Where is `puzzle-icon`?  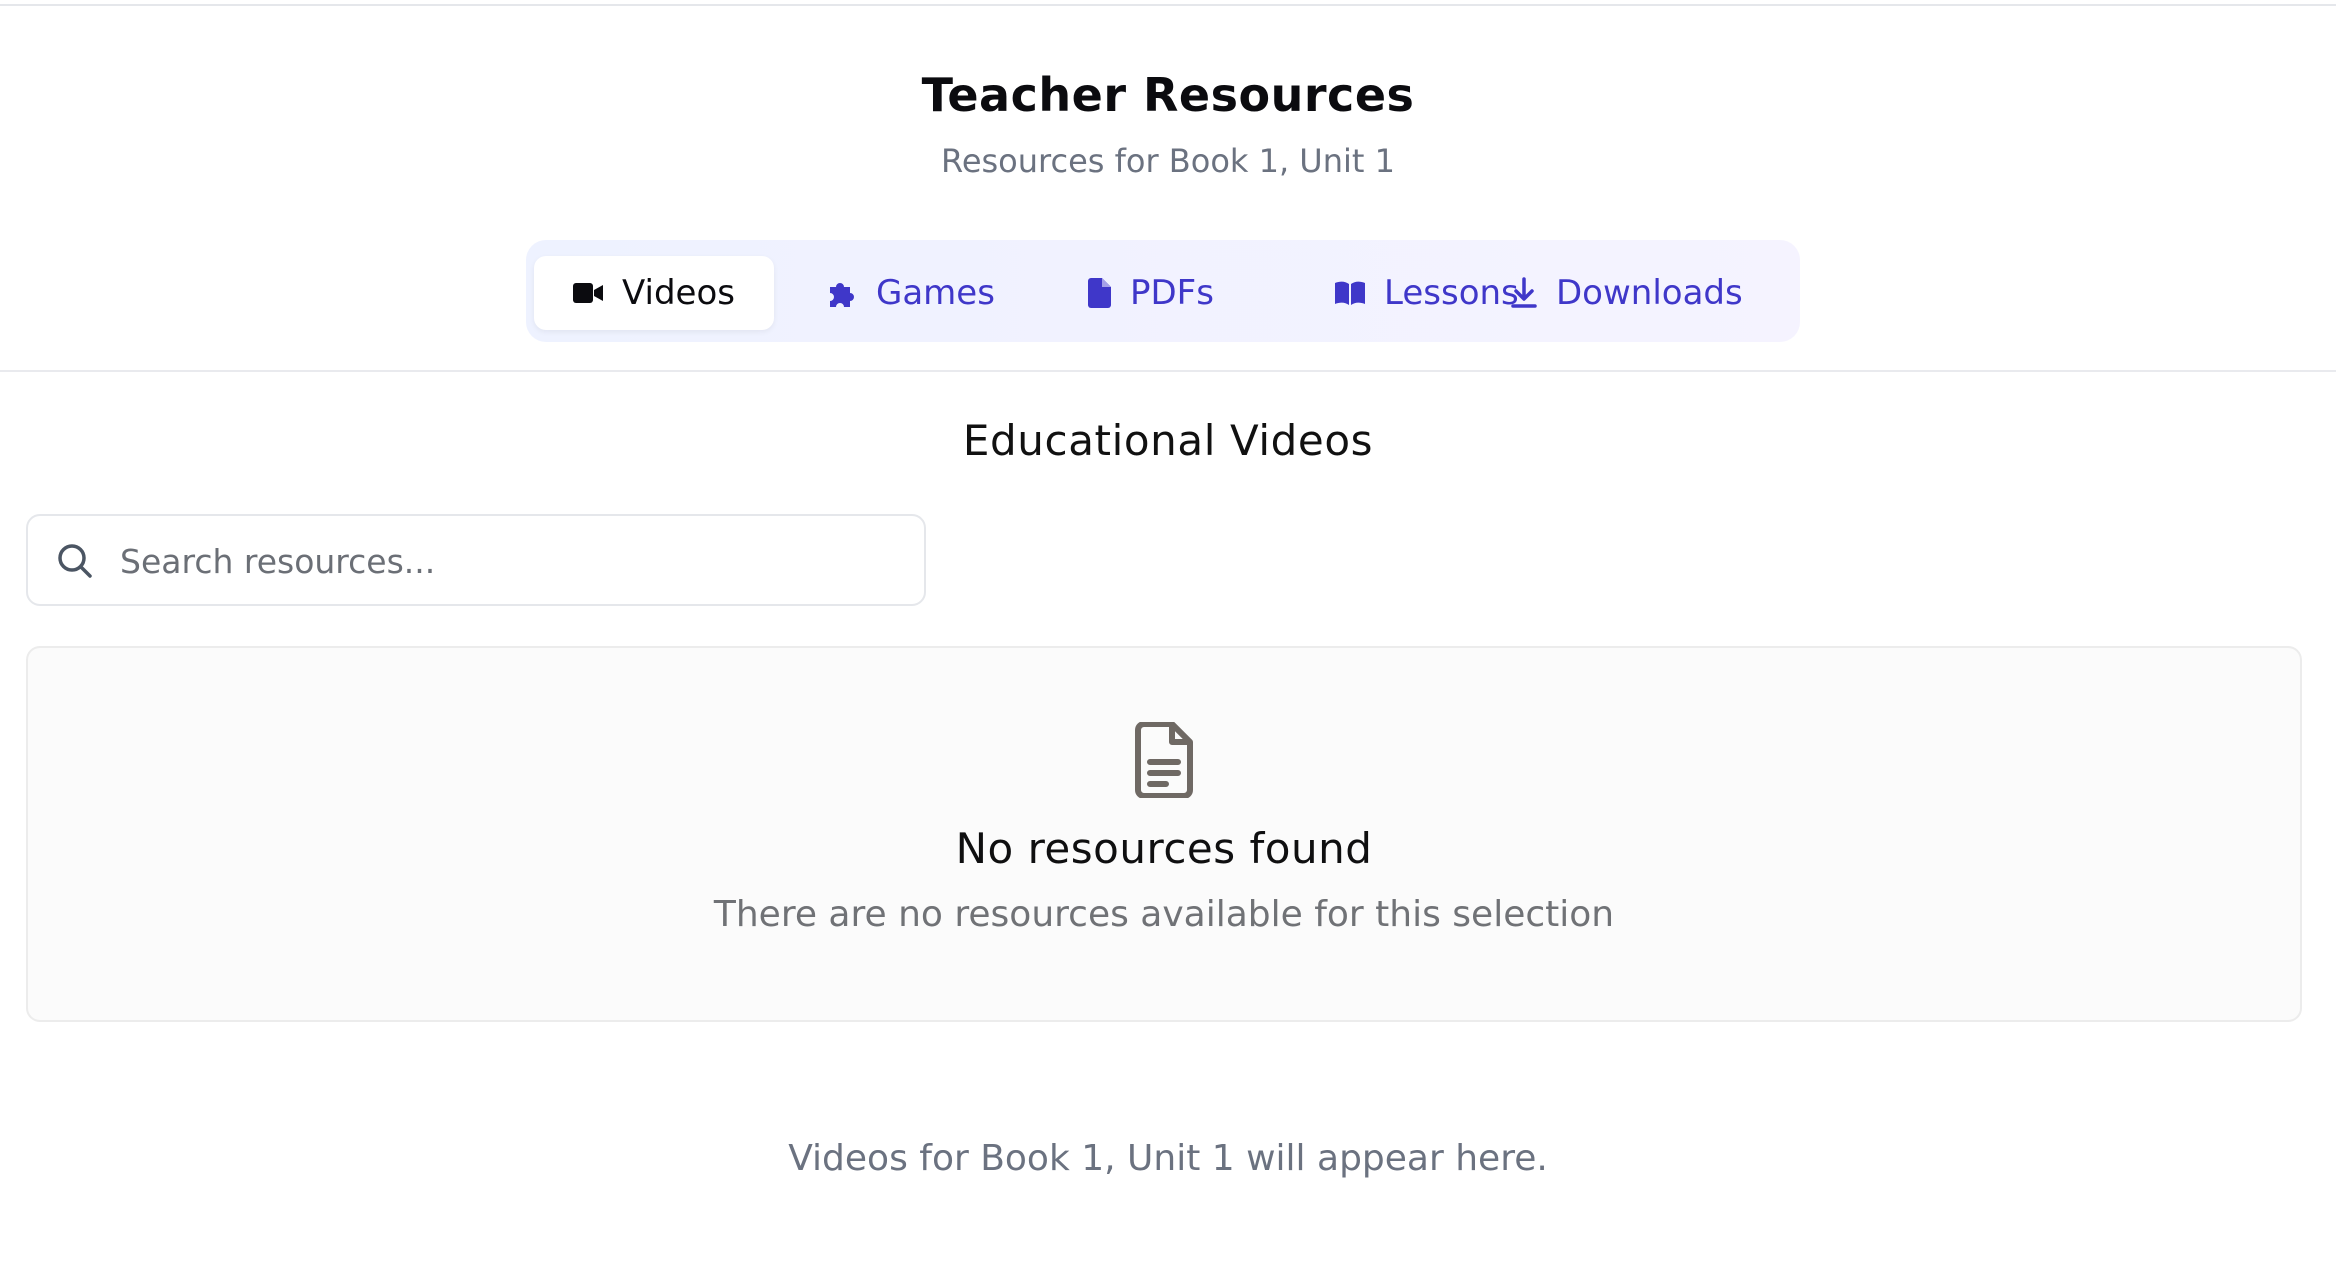 puzzle-icon is located at coordinates (842, 293).